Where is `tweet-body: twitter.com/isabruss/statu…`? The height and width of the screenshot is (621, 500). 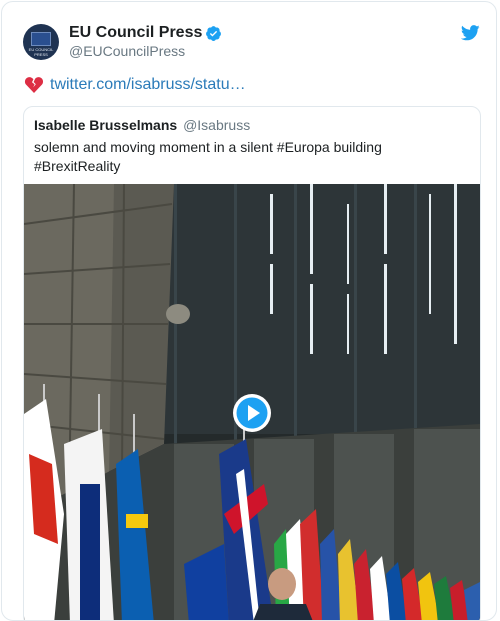
tweet-body: twitter.com/isabruss/statu… is located at coordinates (135, 85).